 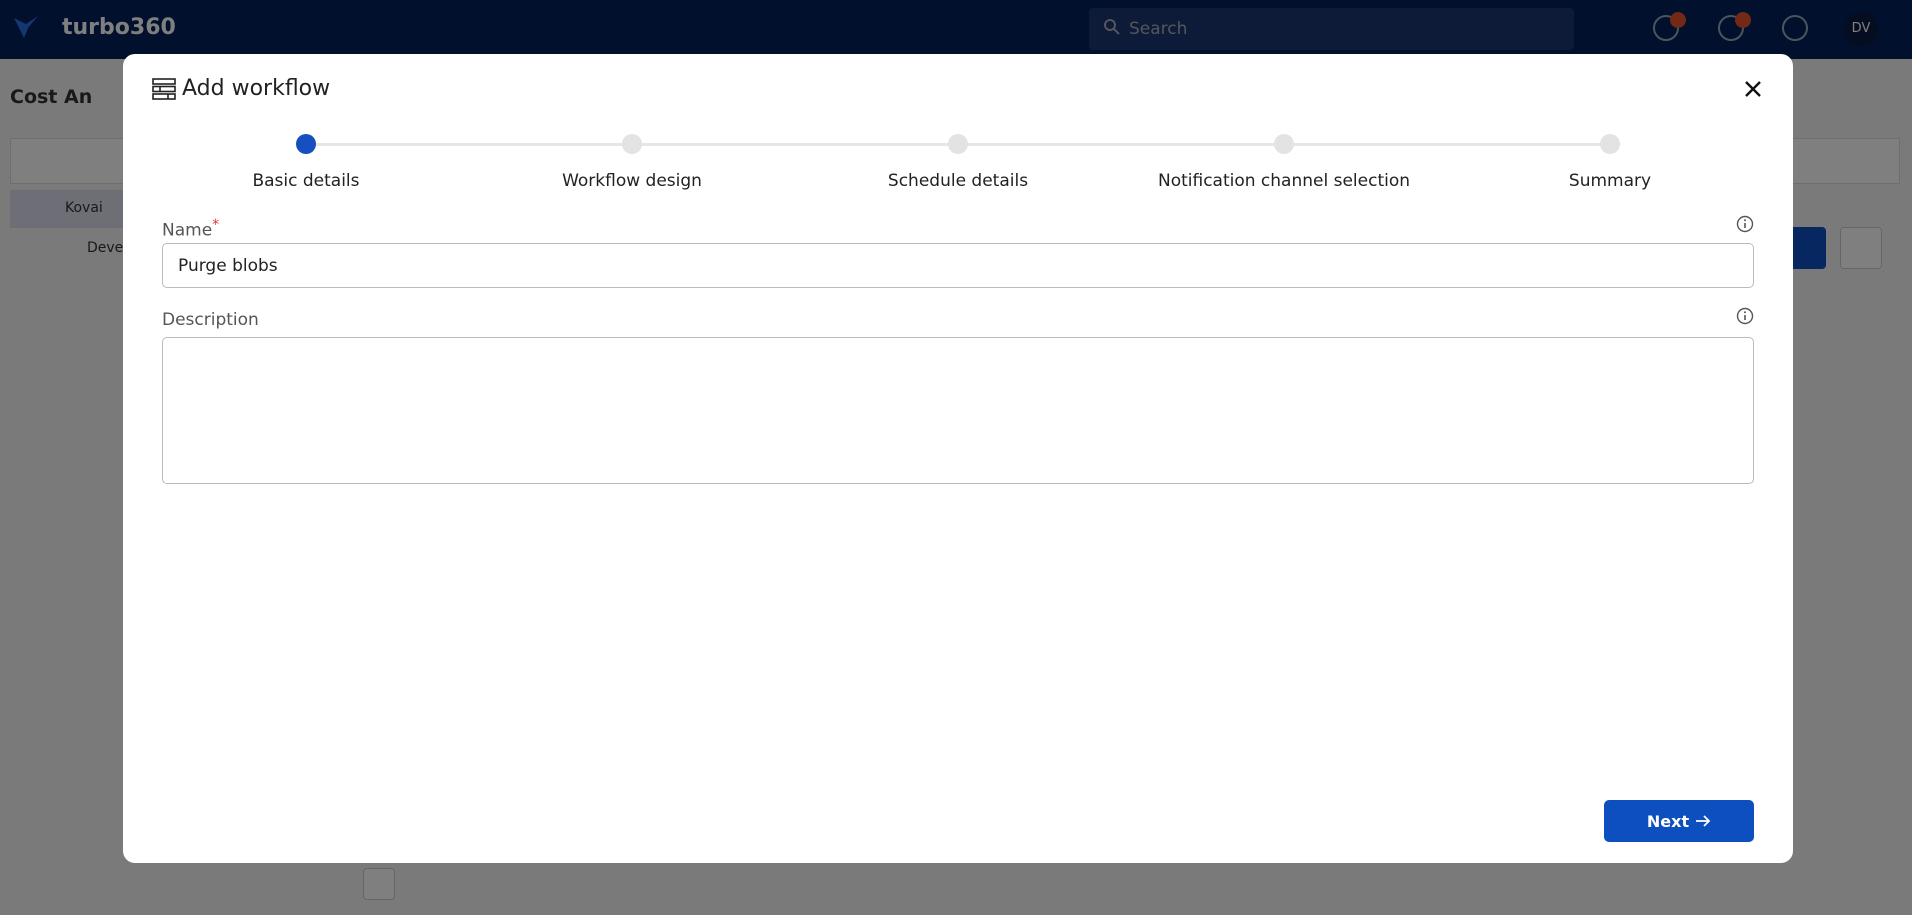 What do you see at coordinates (958, 410) in the screenshot?
I see `description-textarea` at bounding box center [958, 410].